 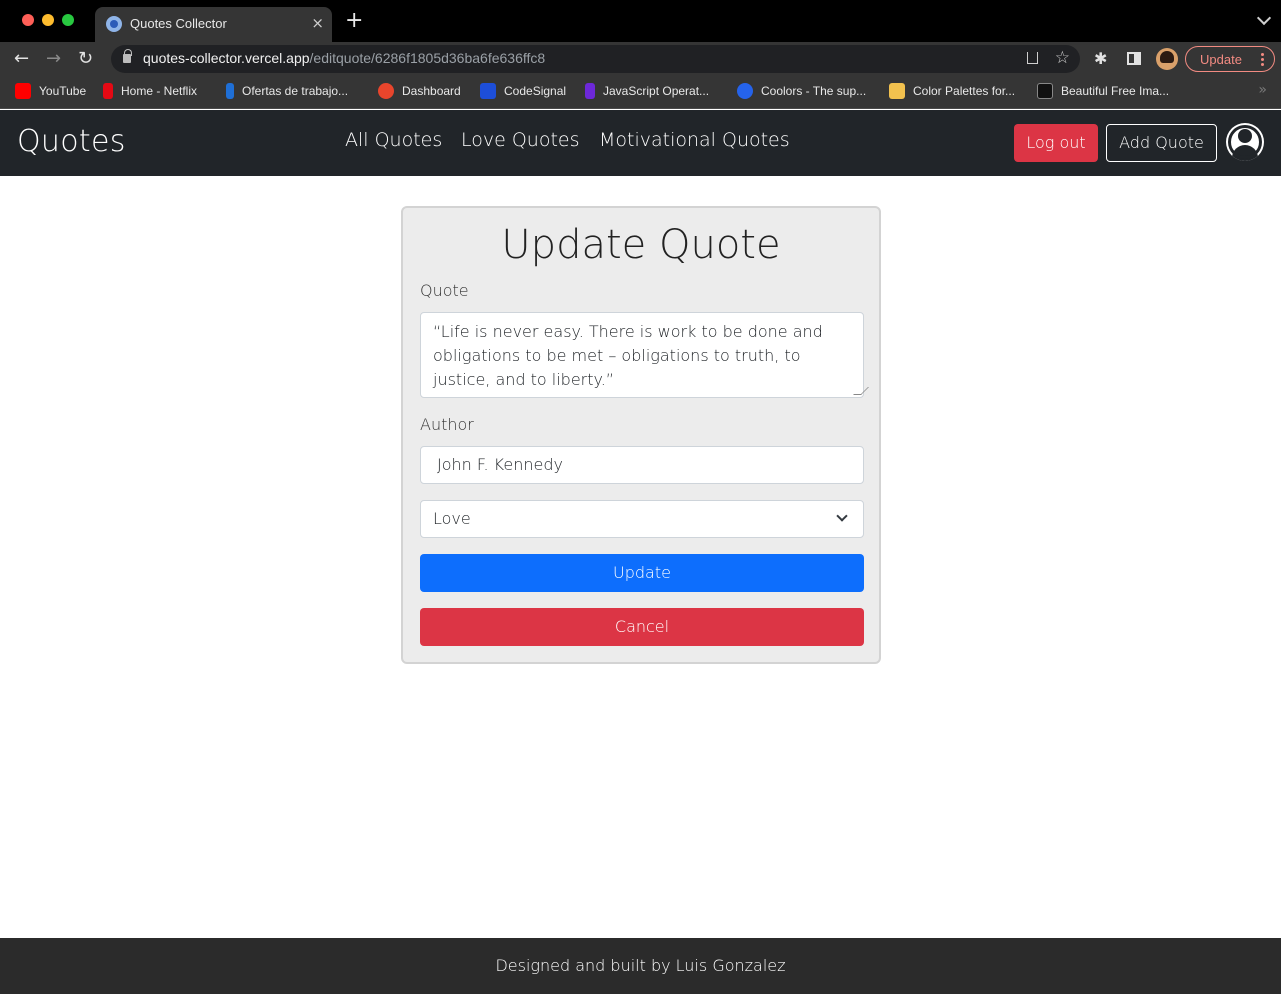 I want to click on update-button: Update, so click(x=642, y=573).